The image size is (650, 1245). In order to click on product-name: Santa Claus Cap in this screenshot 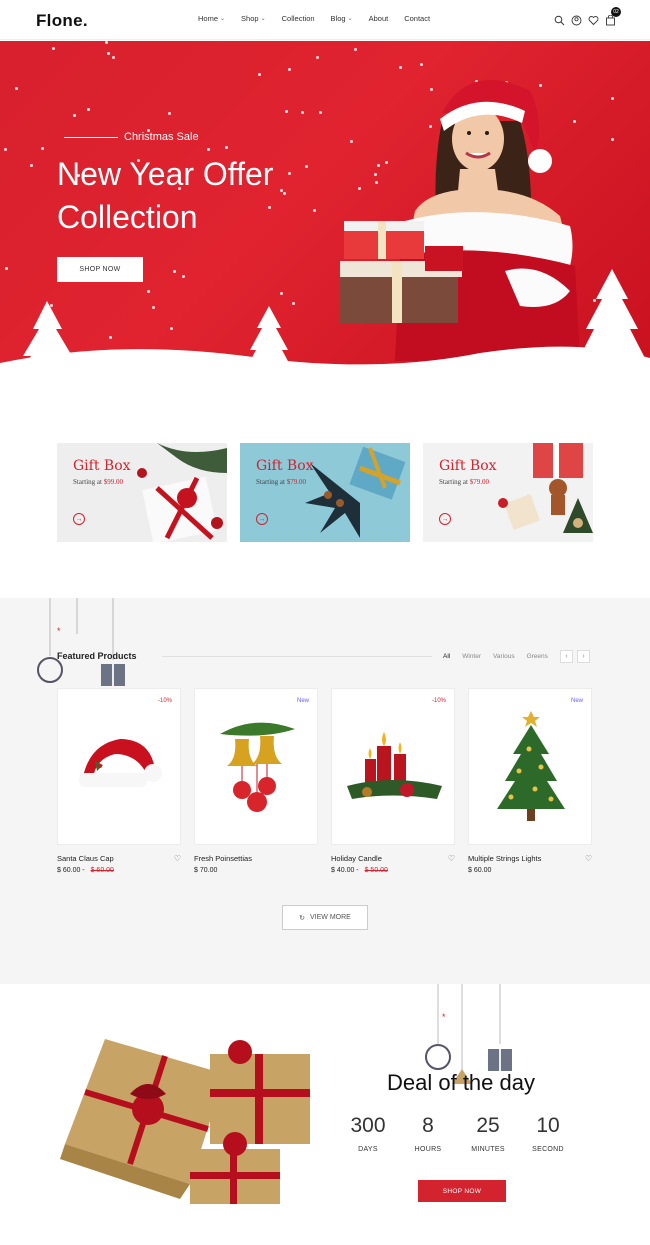, I will do `click(85, 858)`.